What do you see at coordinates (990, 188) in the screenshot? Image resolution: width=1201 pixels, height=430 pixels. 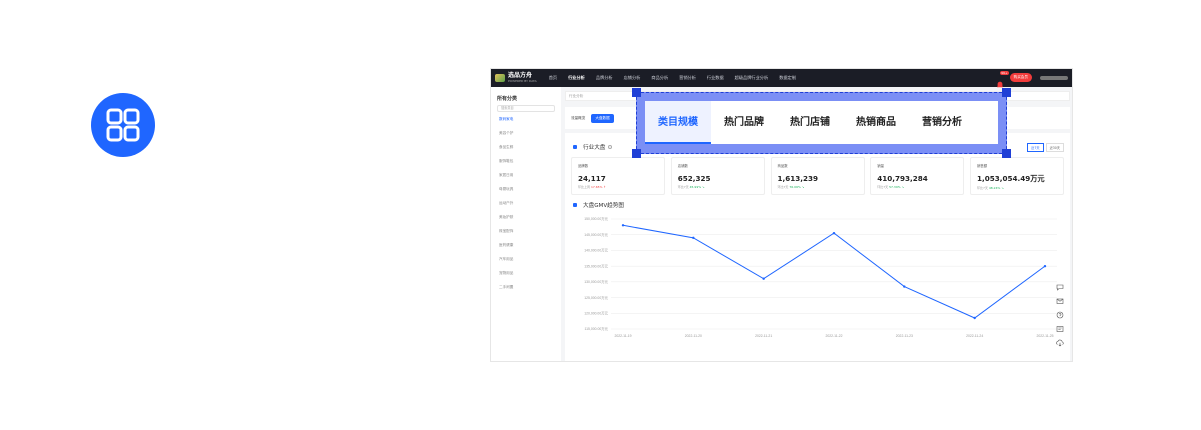 I see `metric-delta: 环比7天 48.24% ↘` at bounding box center [990, 188].